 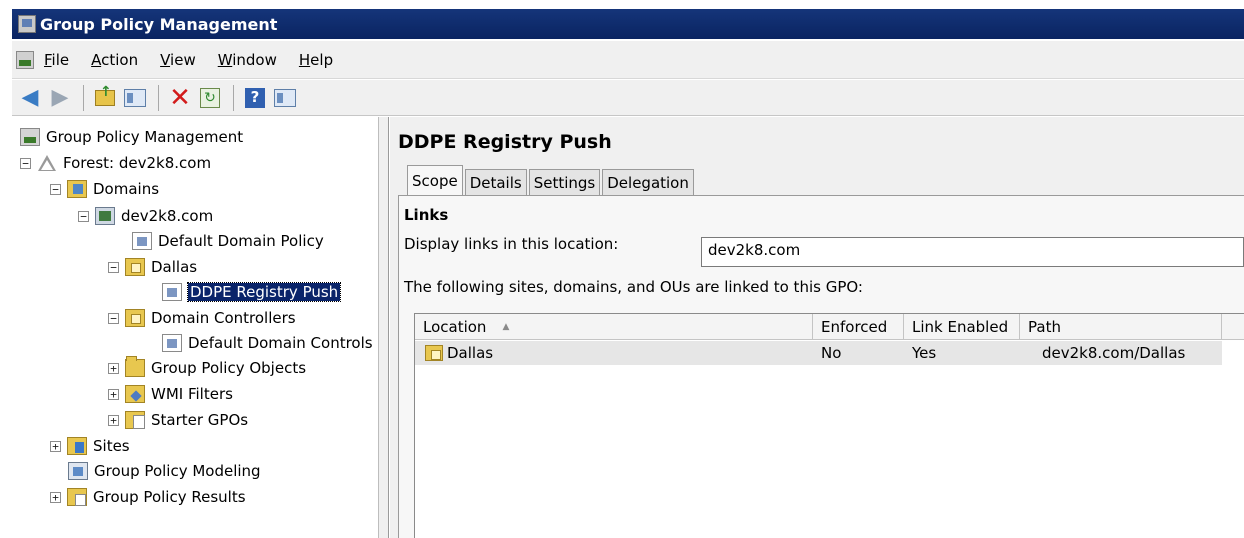 I want to click on tree-item-label: Group Policy Modeling, so click(x=177, y=471).